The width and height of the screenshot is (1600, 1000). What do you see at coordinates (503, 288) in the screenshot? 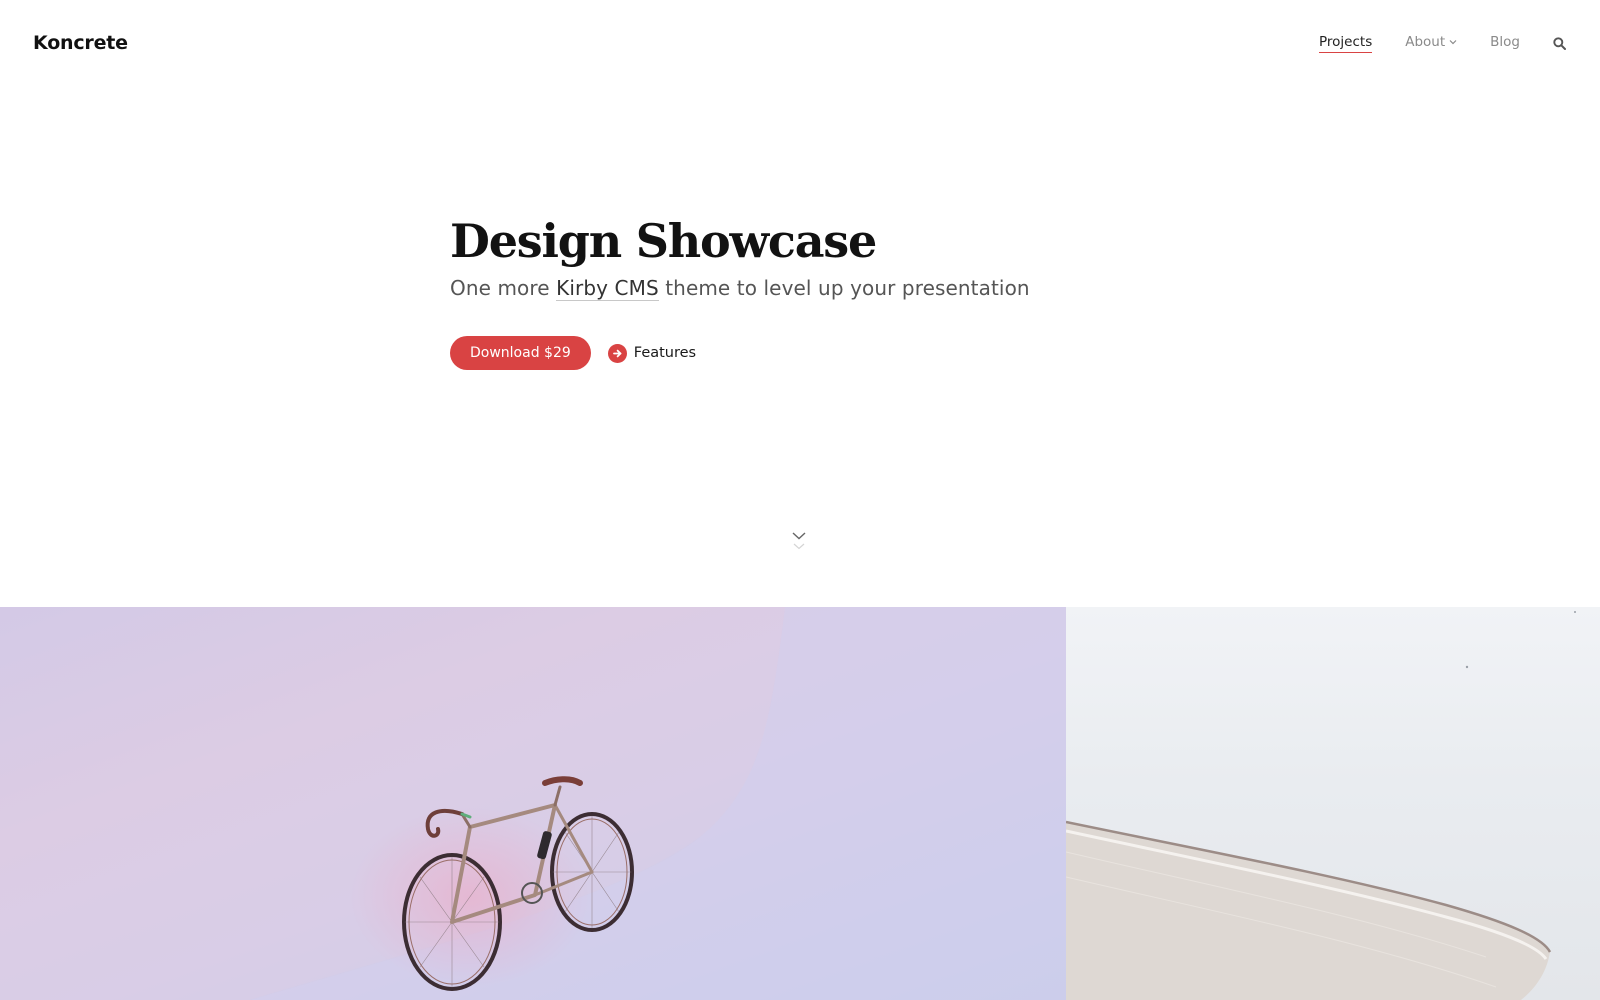
I see `hero-subtitle-start: One more` at bounding box center [503, 288].